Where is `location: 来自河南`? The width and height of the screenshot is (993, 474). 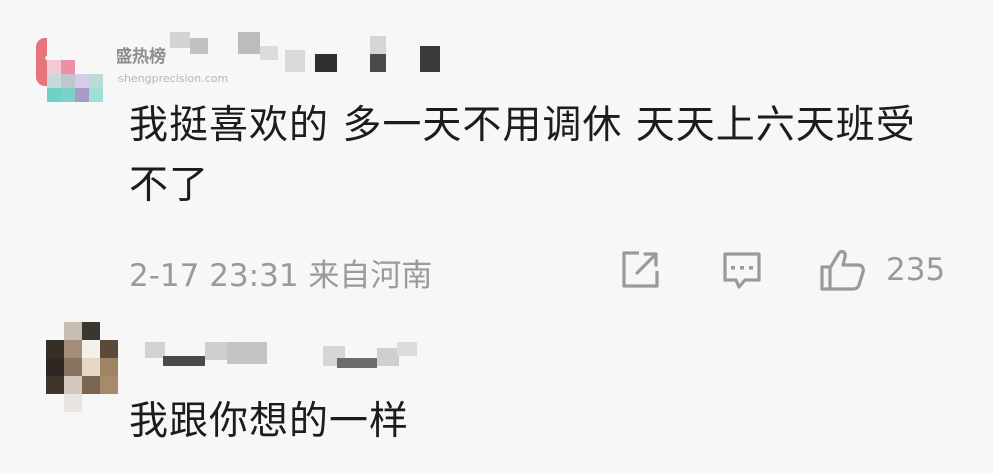
location: 来自河南 is located at coordinates (370, 276).